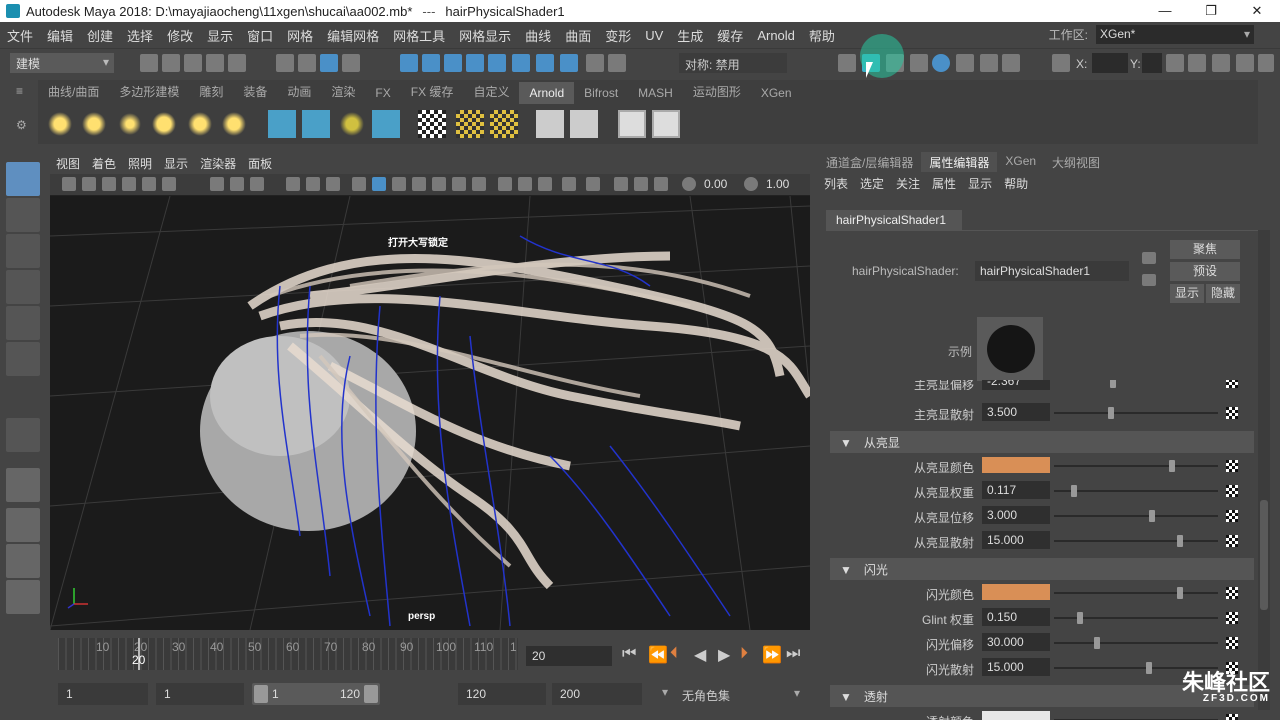  I want to click on shader-name-field: hairPhysicalShader1, so click(1052, 271).